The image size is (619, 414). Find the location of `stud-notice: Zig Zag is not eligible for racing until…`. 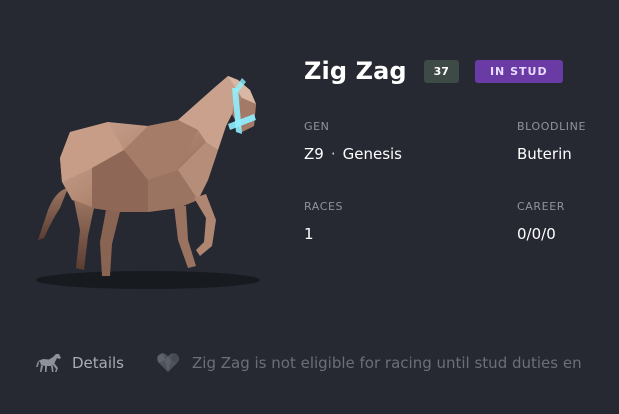

stud-notice: Zig Zag is not eligible for racing until… is located at coordinates (369, 363).